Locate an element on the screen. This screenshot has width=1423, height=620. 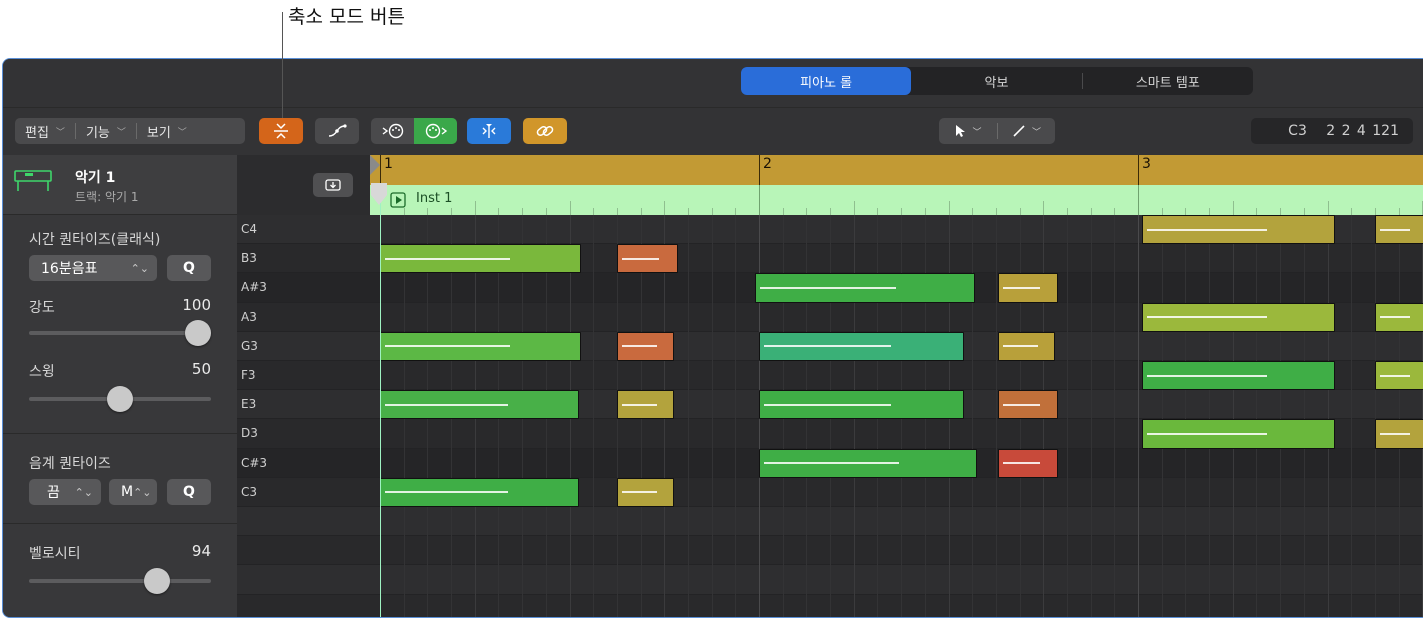
region-header: Inst 1 is located at coordinates (896, 200).